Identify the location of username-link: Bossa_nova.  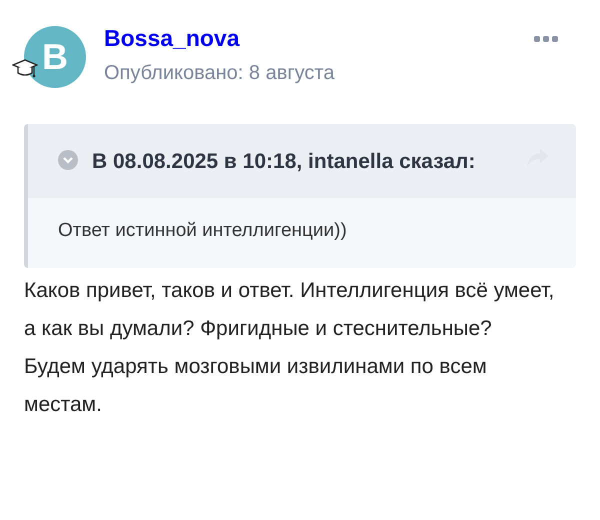
(172, 38).